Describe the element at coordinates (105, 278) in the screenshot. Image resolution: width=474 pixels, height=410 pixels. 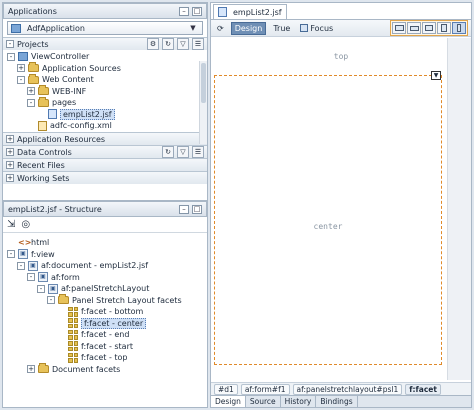
I see `tree-item: - ▣ af:form` at that location.